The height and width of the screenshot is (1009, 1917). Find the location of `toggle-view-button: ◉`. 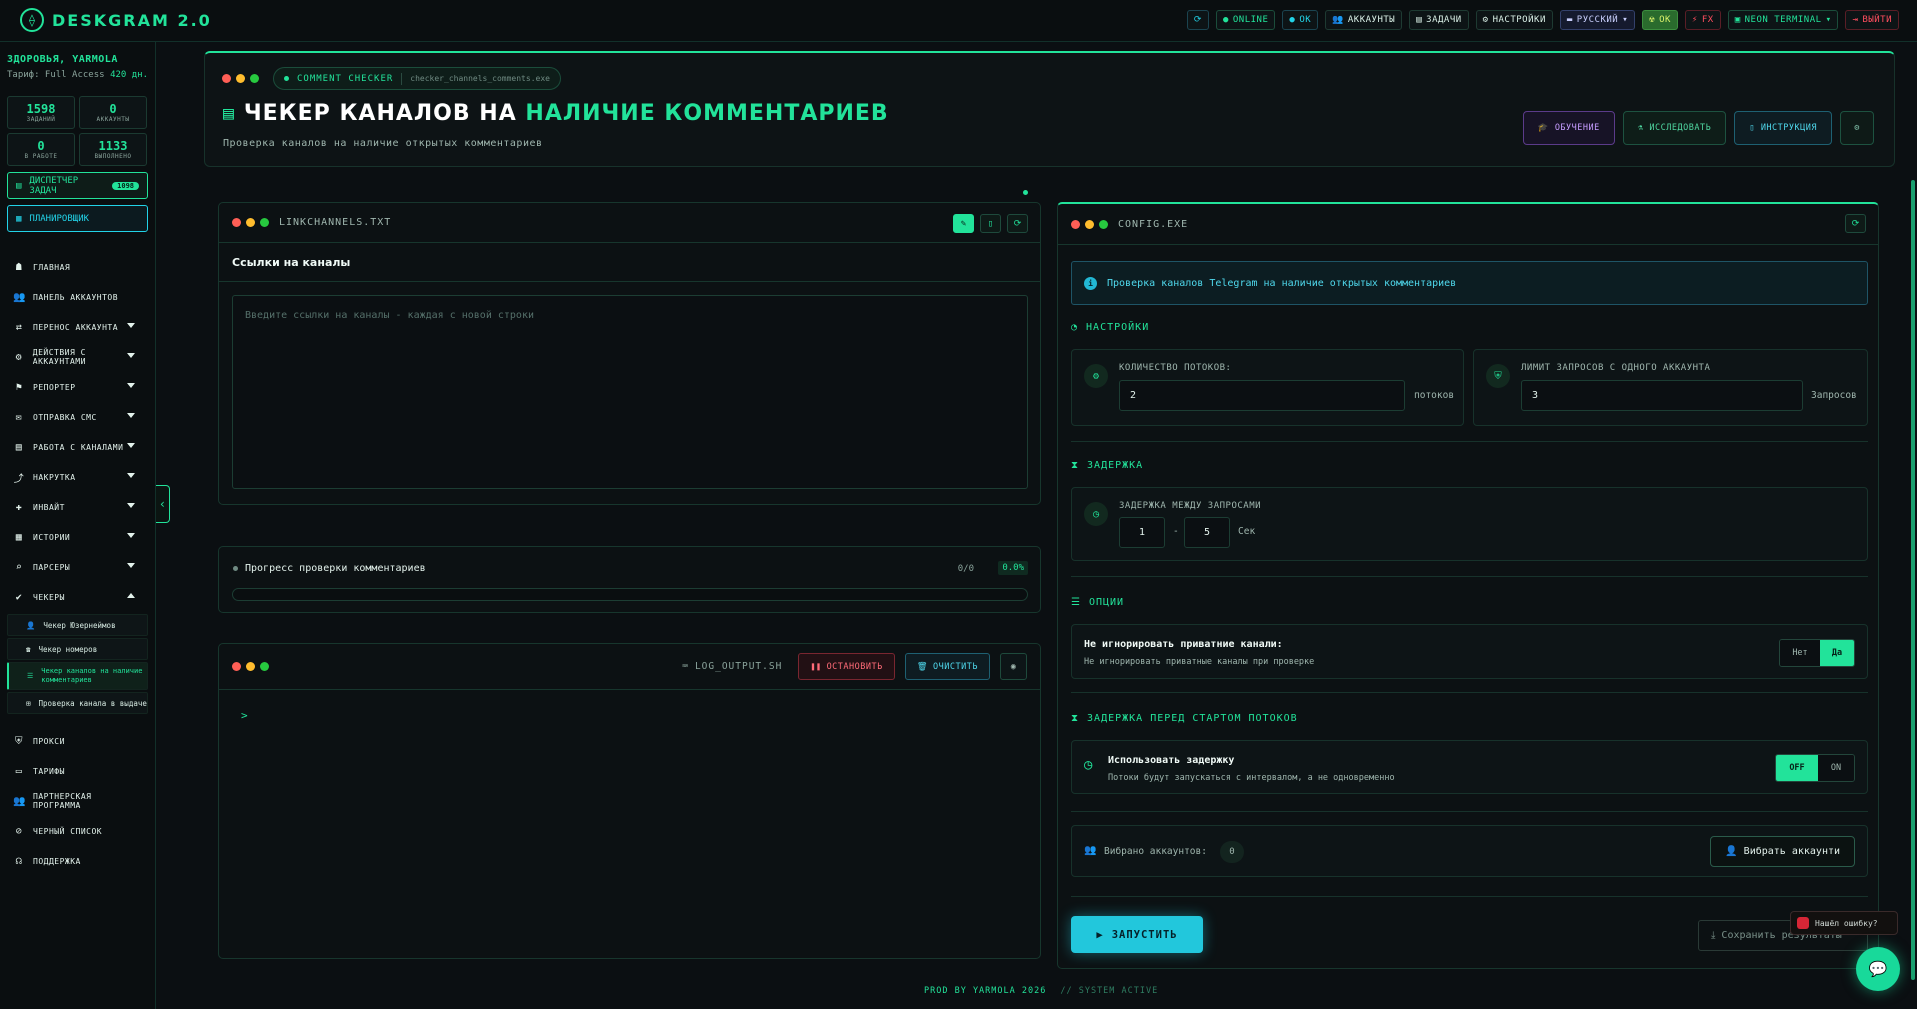

toggle-view-button: ◉ is located at coordinates (1013, 666).